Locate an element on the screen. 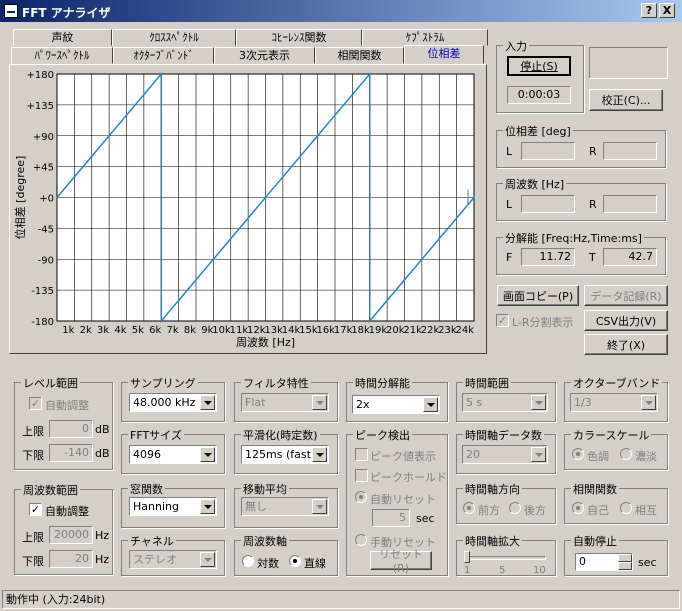 The image size is (682, 611). correlation-mutual-radio is located at coordinates (626, 508).